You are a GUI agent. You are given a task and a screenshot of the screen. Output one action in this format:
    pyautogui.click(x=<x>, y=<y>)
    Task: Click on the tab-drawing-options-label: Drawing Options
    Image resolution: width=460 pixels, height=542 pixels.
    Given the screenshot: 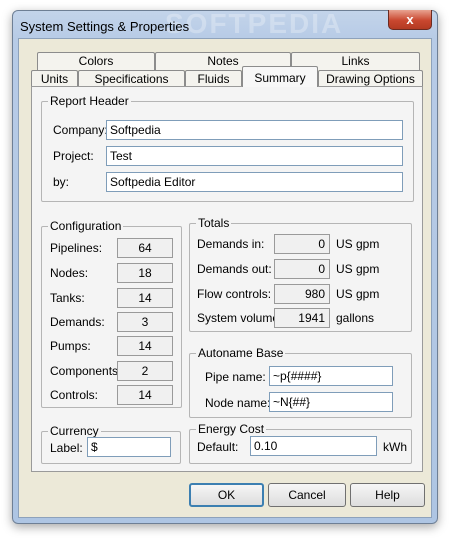 What is the action you would take?
    pyautogui.click(x=370, y=79)
    